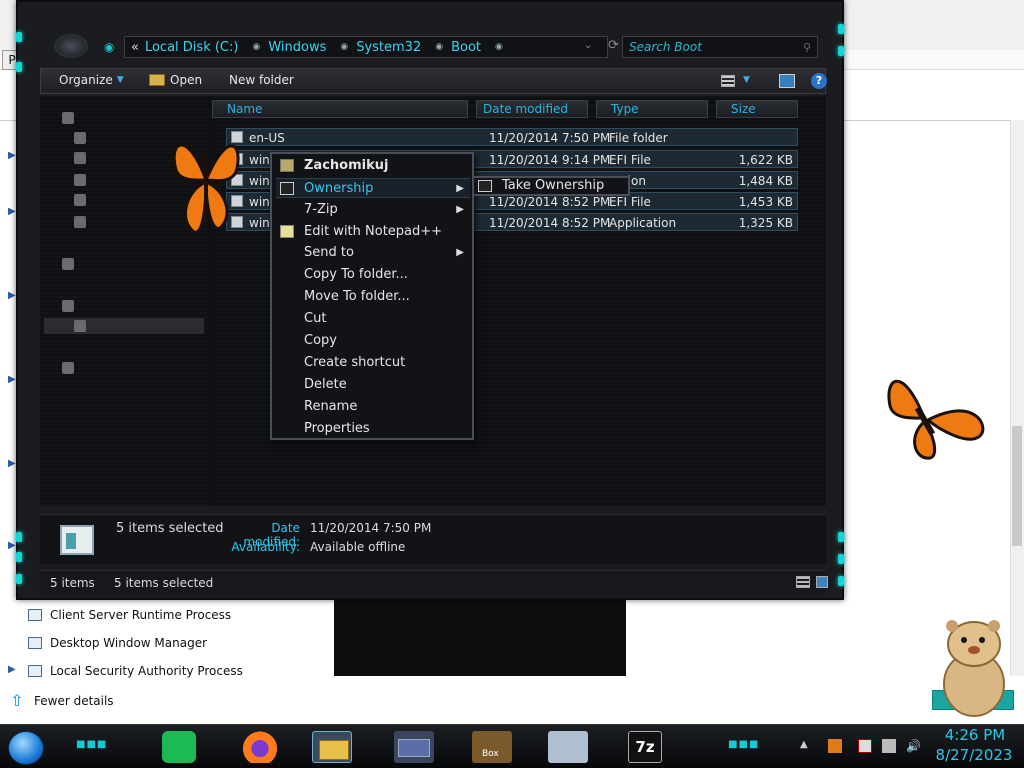 This screenshot has width=1024, height=768. I want to click on process-row: Local Security Authority Process, so click(125, 671).